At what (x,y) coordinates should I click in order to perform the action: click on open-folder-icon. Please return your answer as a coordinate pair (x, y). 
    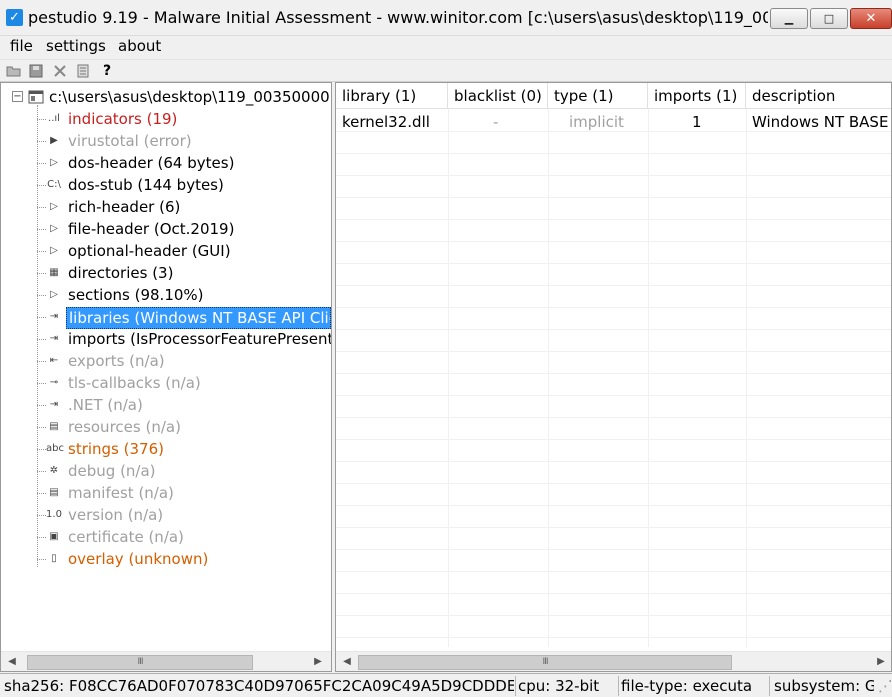
    Looking at the image, I should click on (14, 71).